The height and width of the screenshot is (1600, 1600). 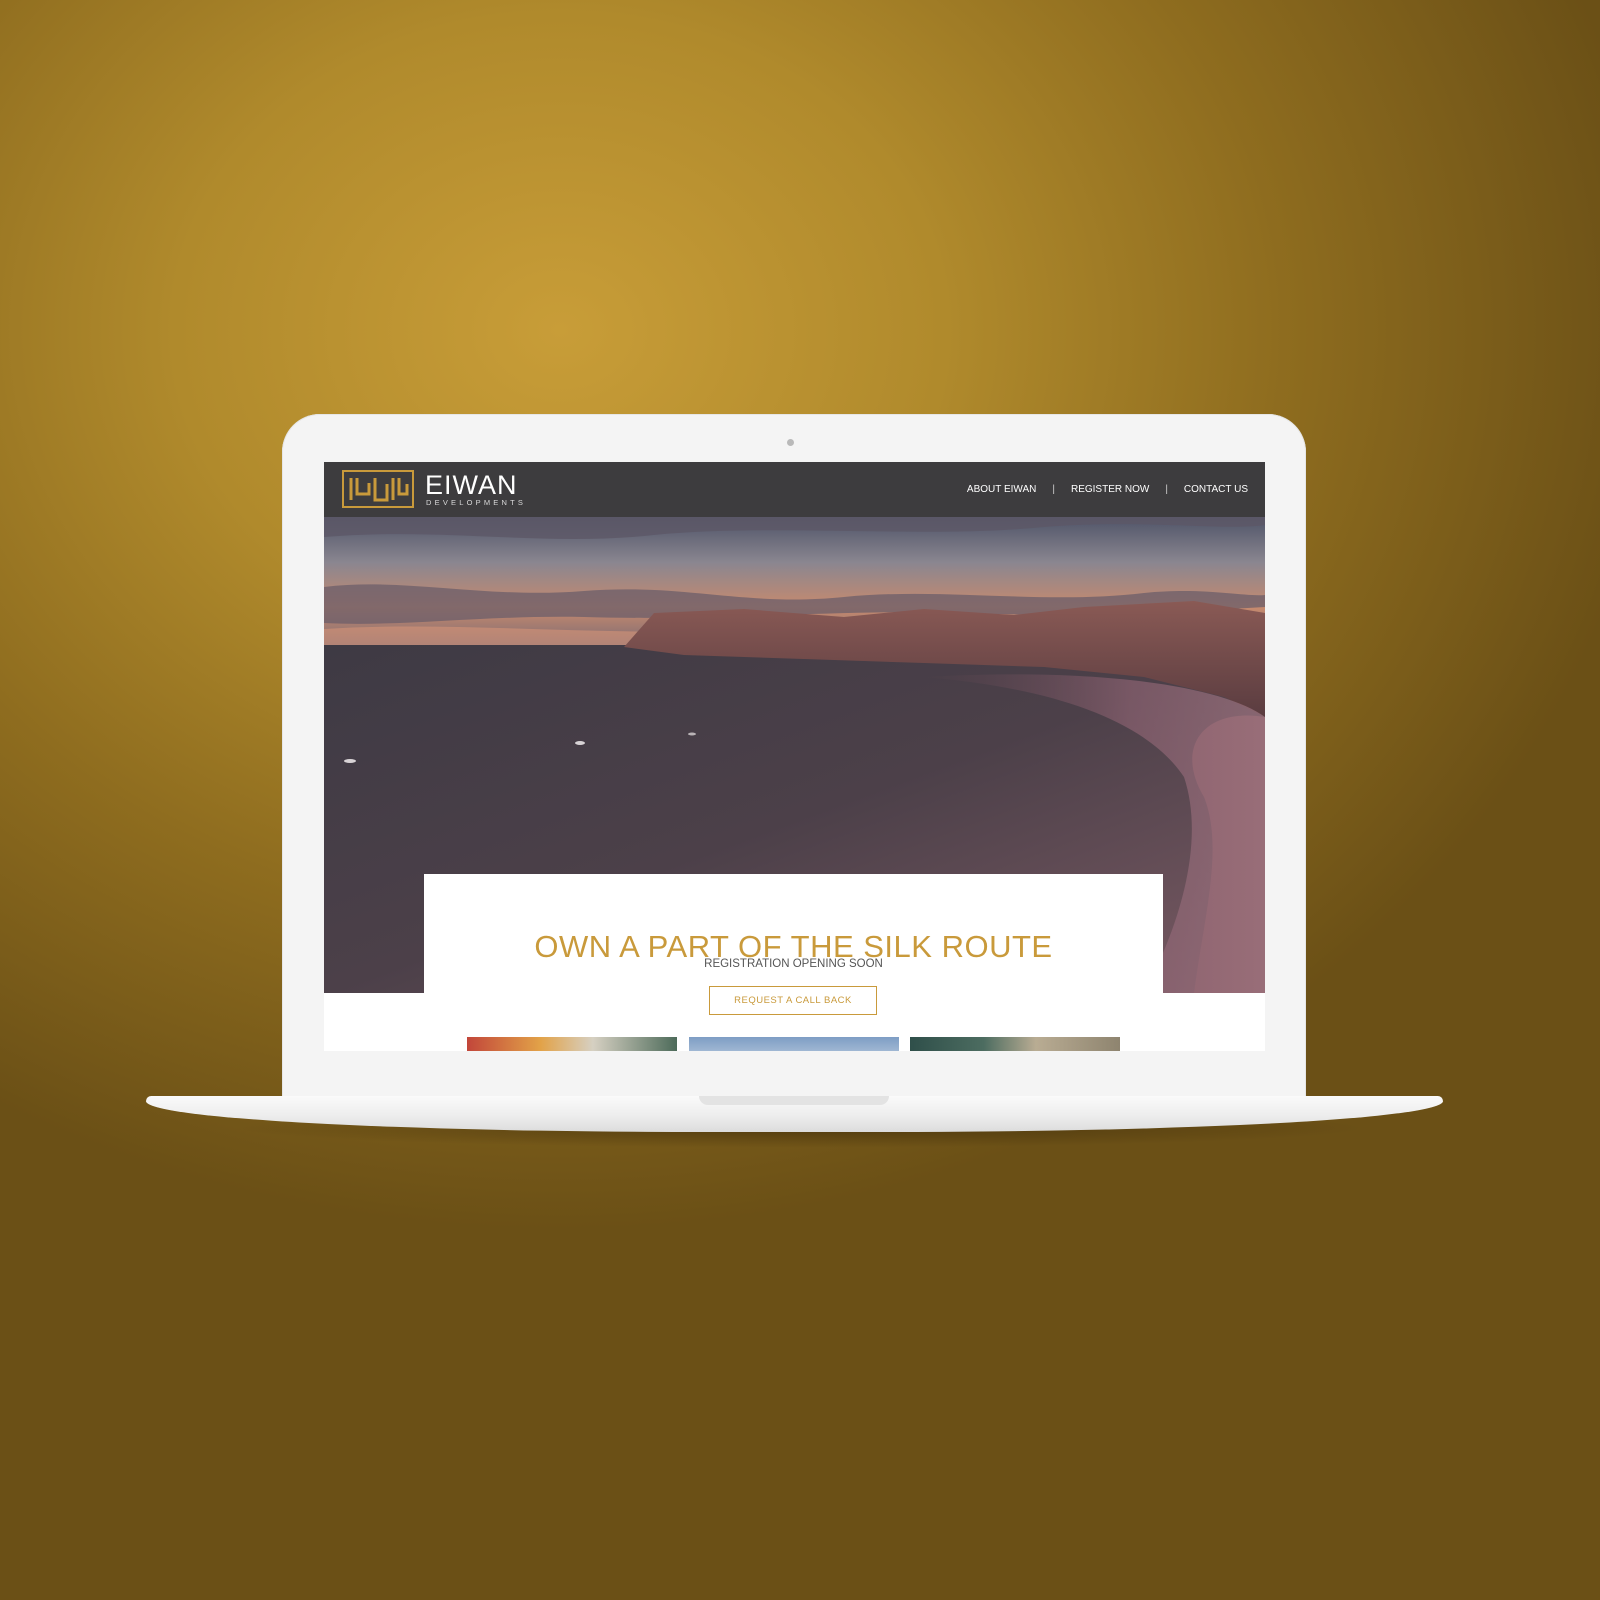 I want to click on nav-link-register: REGISTER NOW, so click(x=1110, y=490).